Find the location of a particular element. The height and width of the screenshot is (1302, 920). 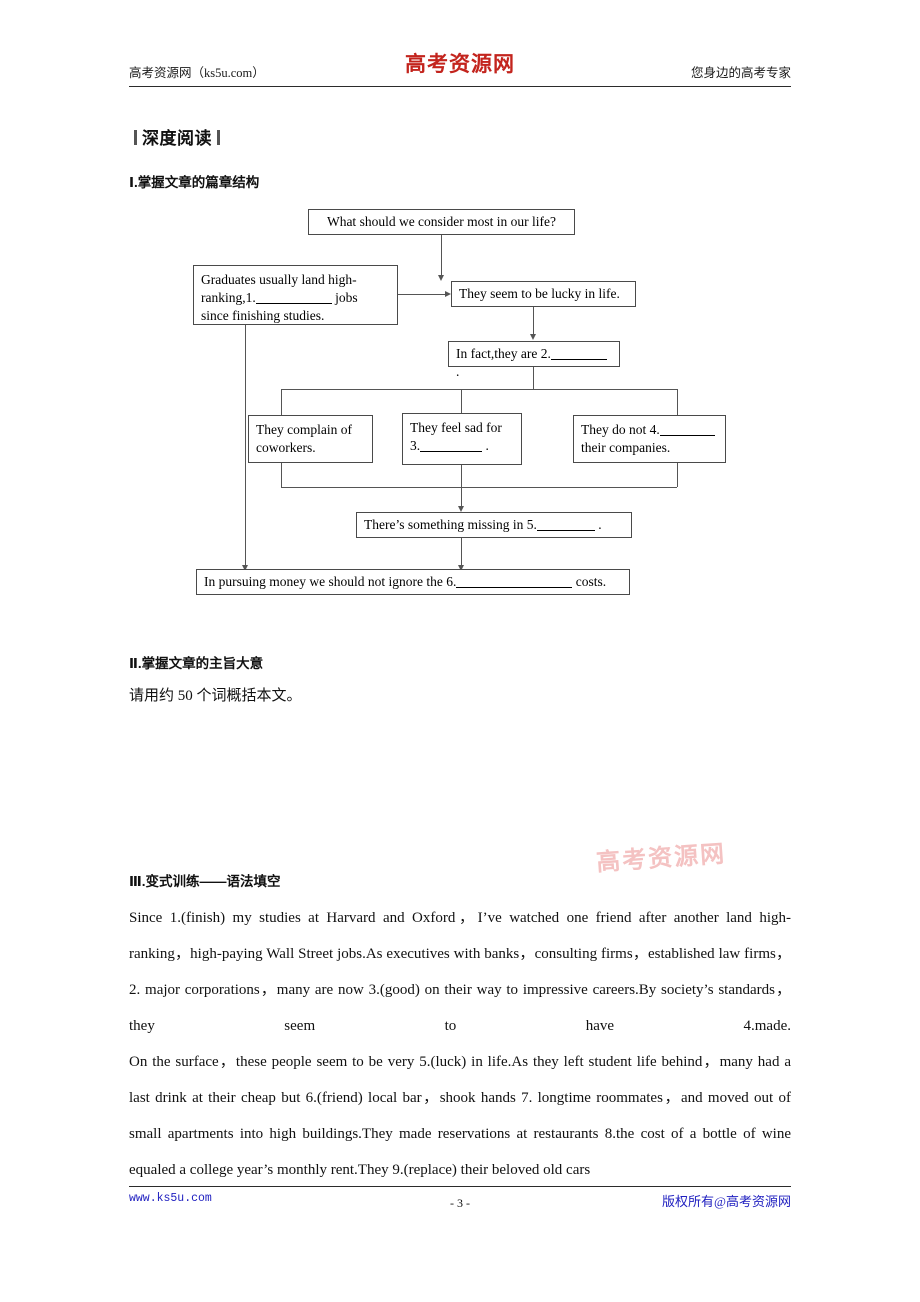

flow-box-graduates-line1: Graduates usually land high- is located at coordinates (279, 279).